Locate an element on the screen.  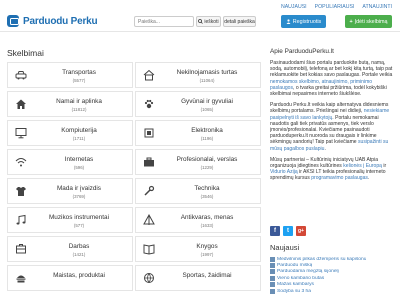
wifi-icon is located at coordinates (21, 162).